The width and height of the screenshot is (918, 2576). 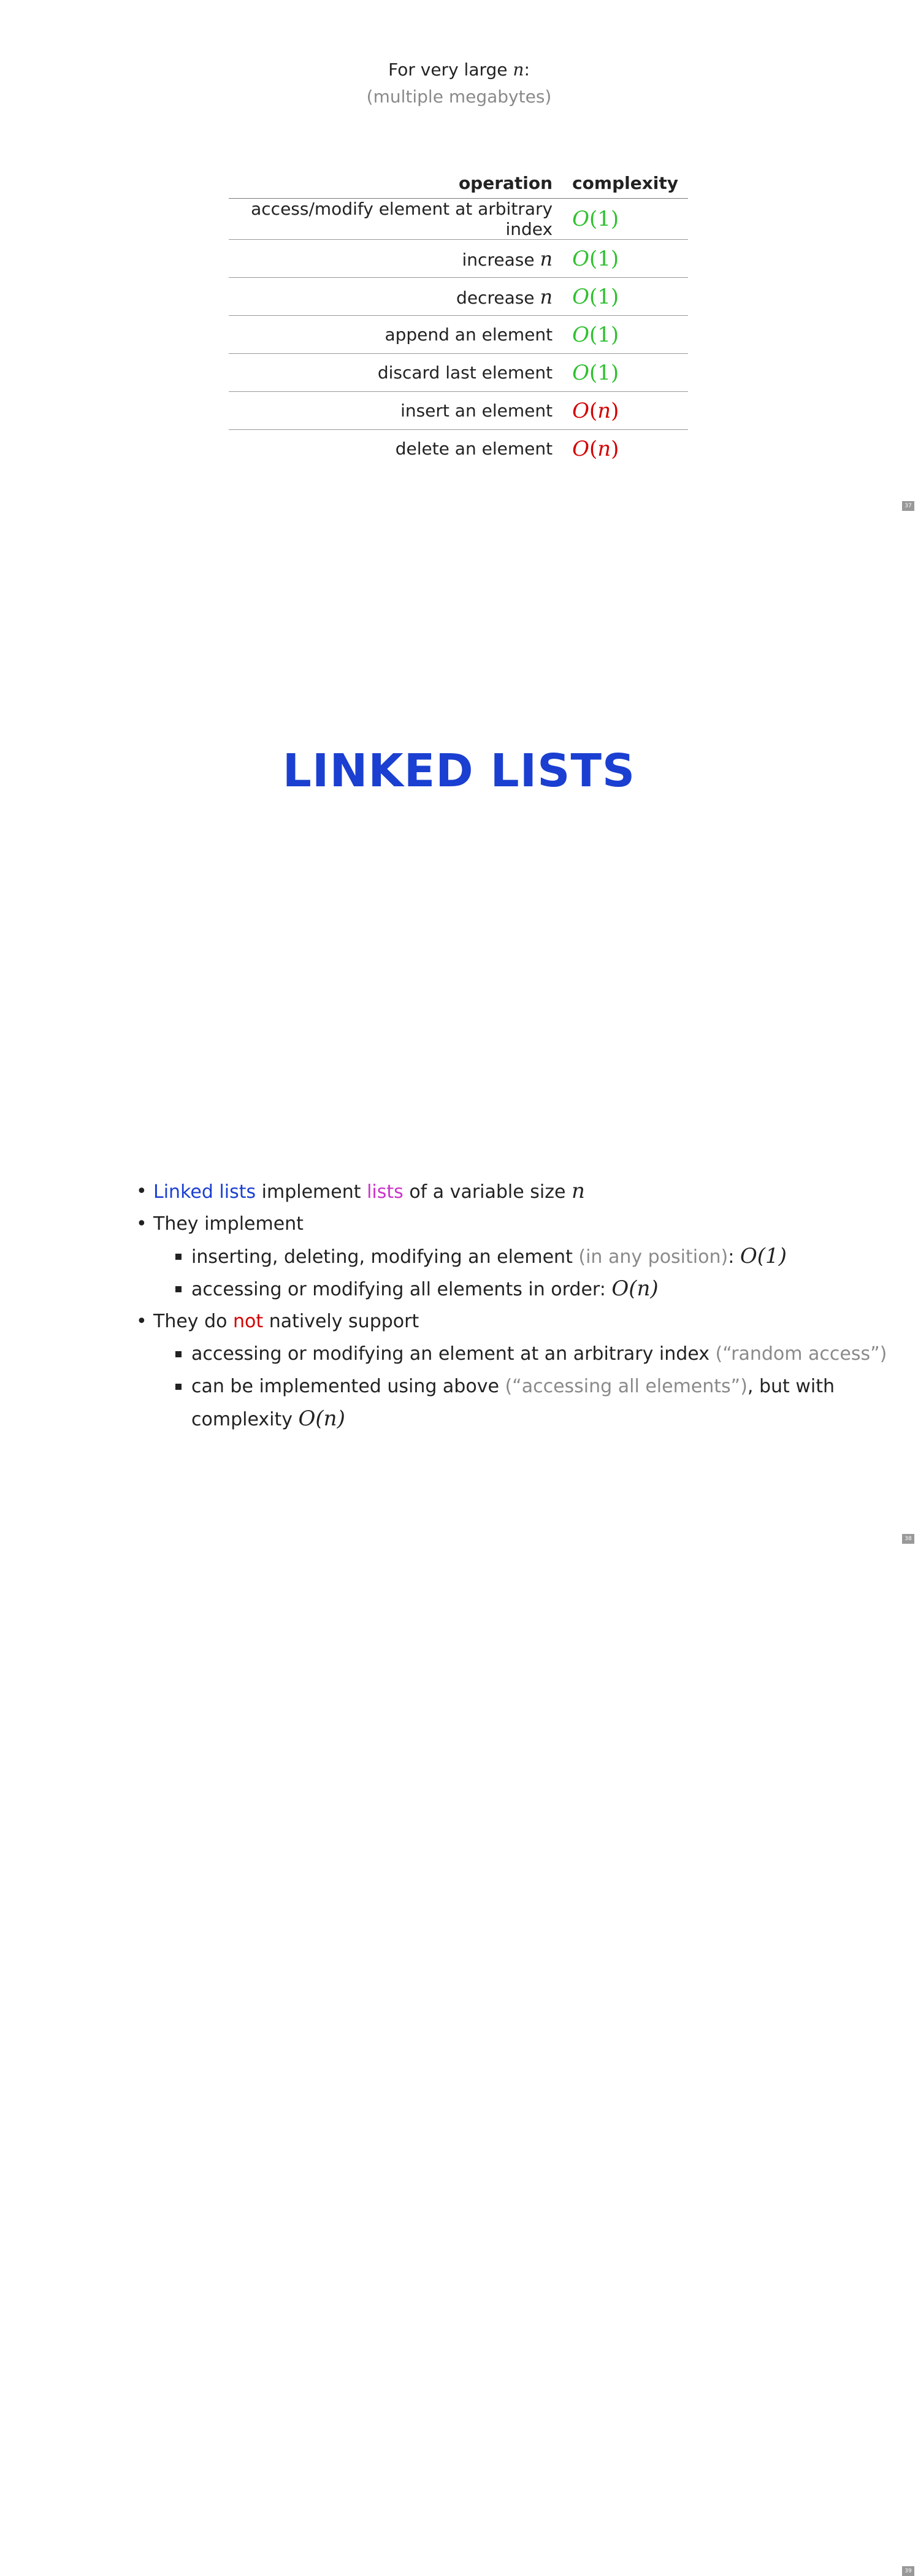 I want to click on table-row: delete an element O(n), so click(x=458, y=449).